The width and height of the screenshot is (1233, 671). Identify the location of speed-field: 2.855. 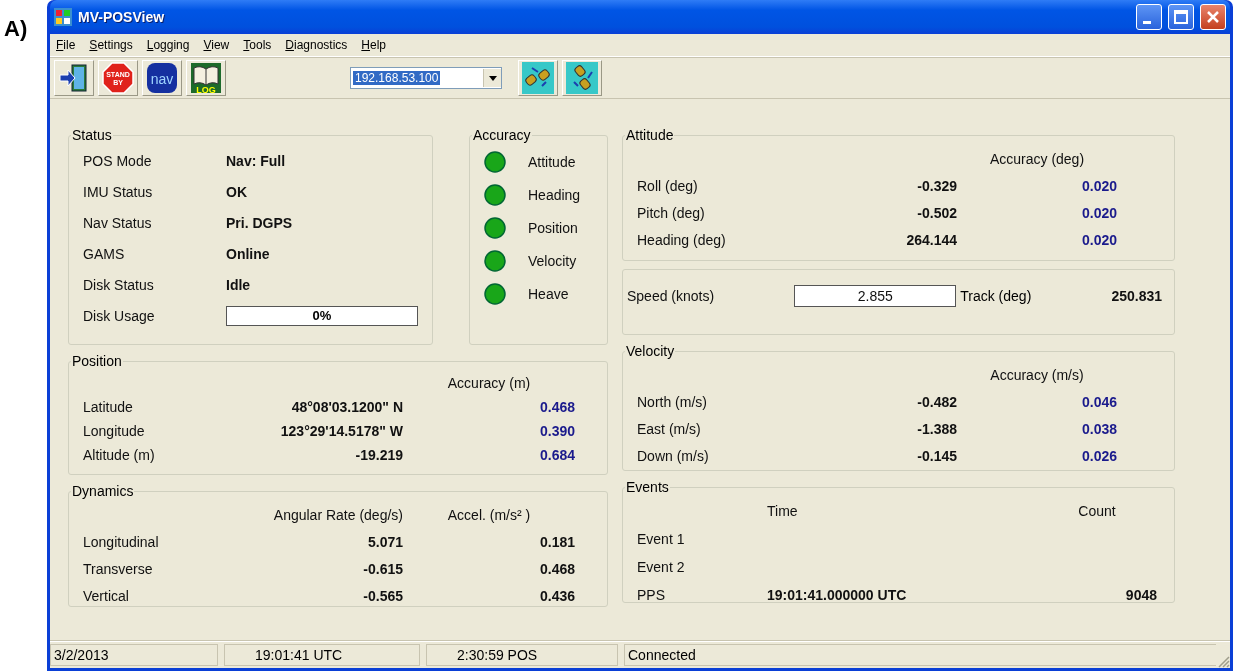
(875, 296).